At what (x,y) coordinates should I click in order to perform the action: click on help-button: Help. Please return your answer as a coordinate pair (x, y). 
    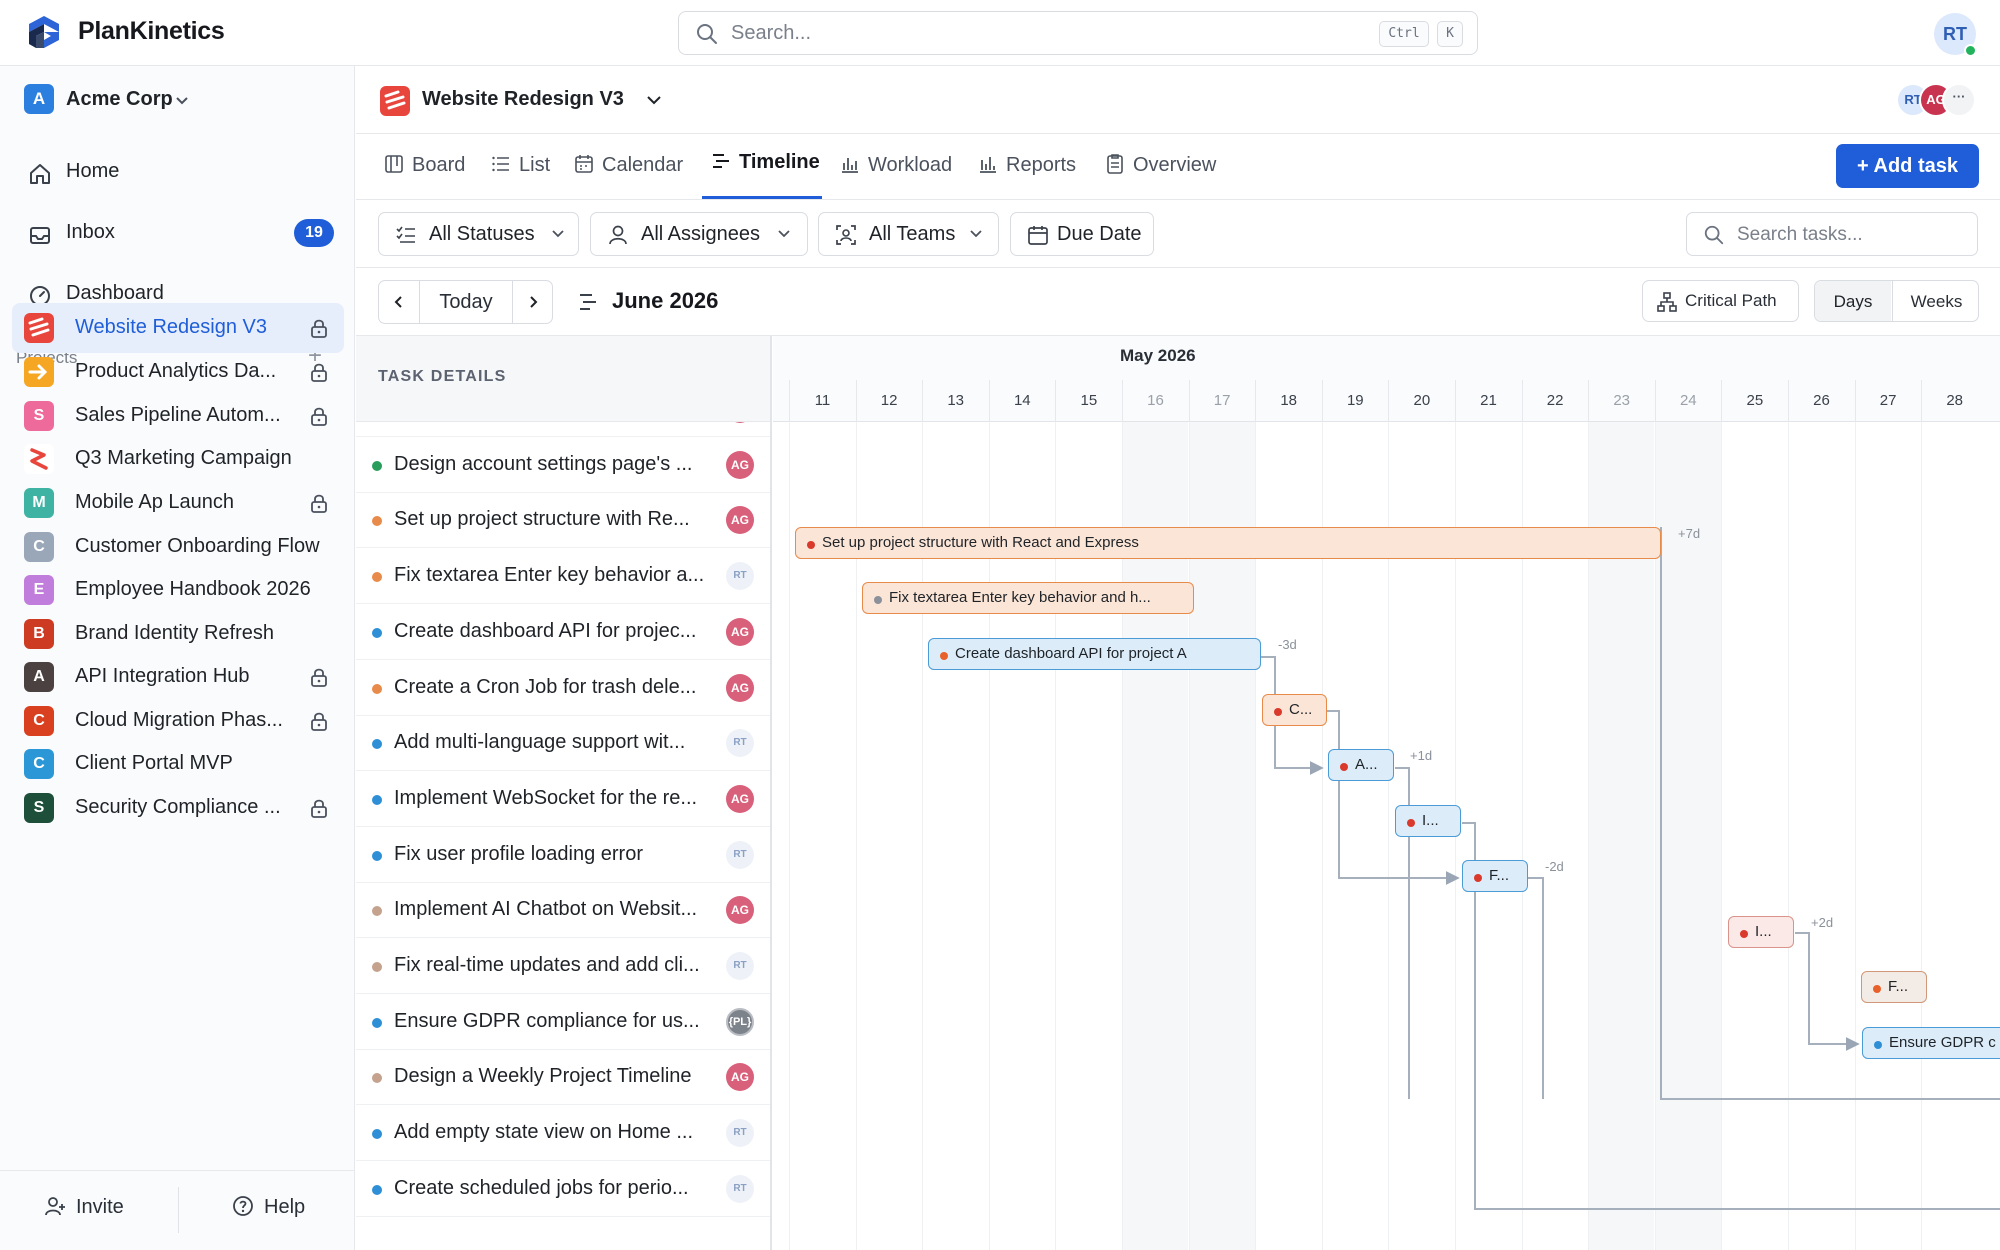
    Looking at the image, I should click on (268, 1207).